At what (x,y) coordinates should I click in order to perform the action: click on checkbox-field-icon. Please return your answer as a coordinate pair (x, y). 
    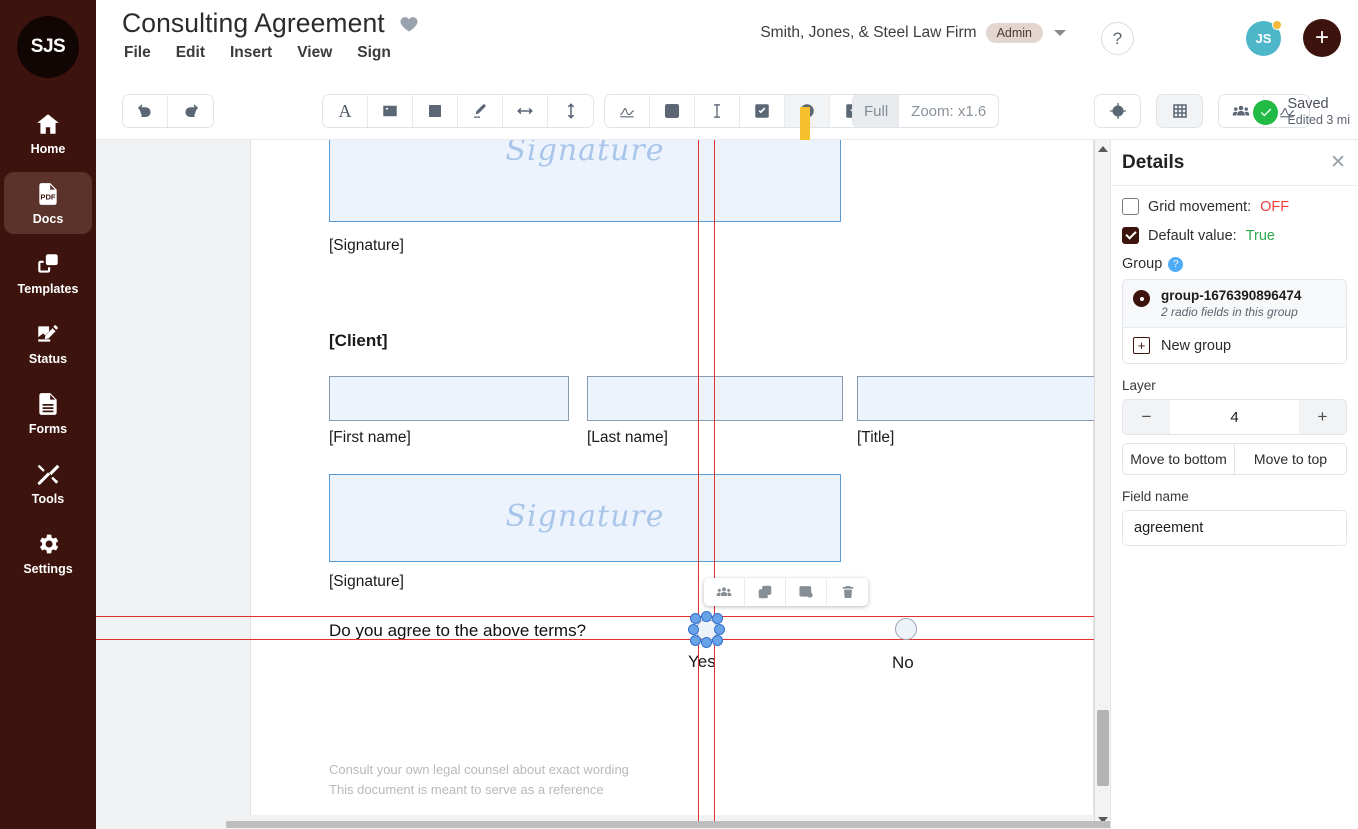
    Looking at the image, I should click on (762, 111).